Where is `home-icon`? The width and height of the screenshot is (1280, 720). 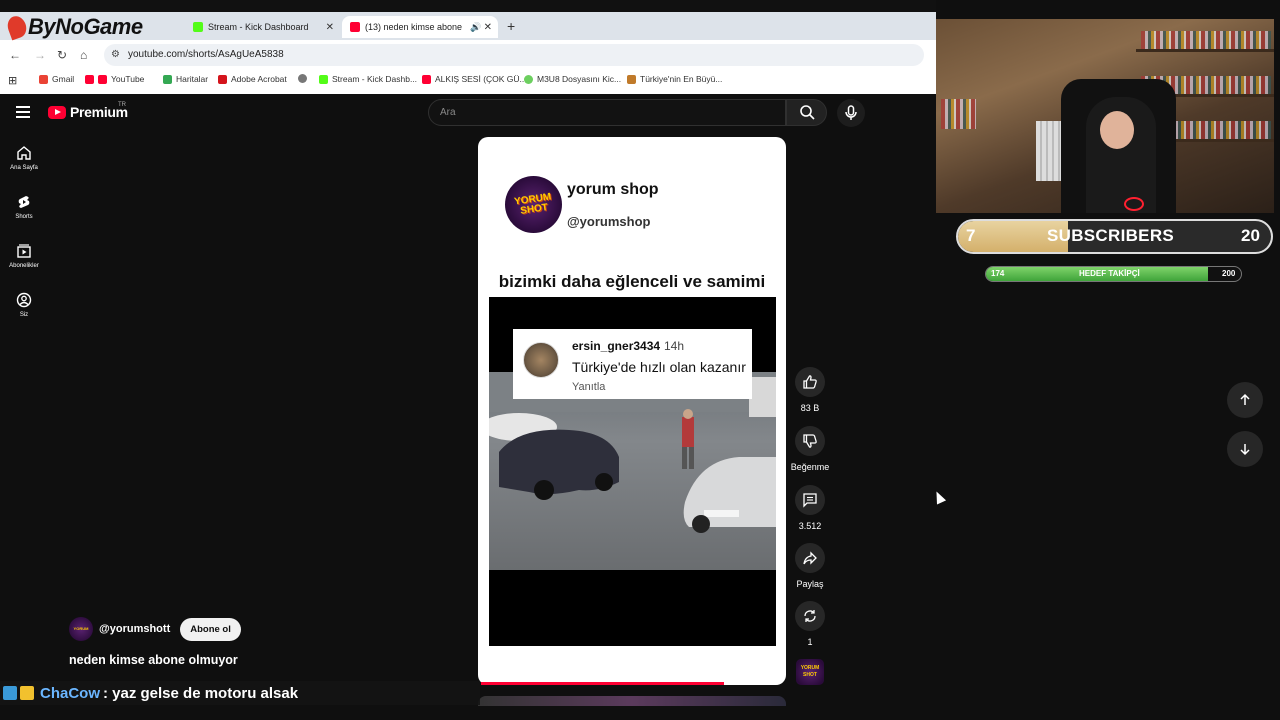 home-icon is located at coordinates (24, 153).